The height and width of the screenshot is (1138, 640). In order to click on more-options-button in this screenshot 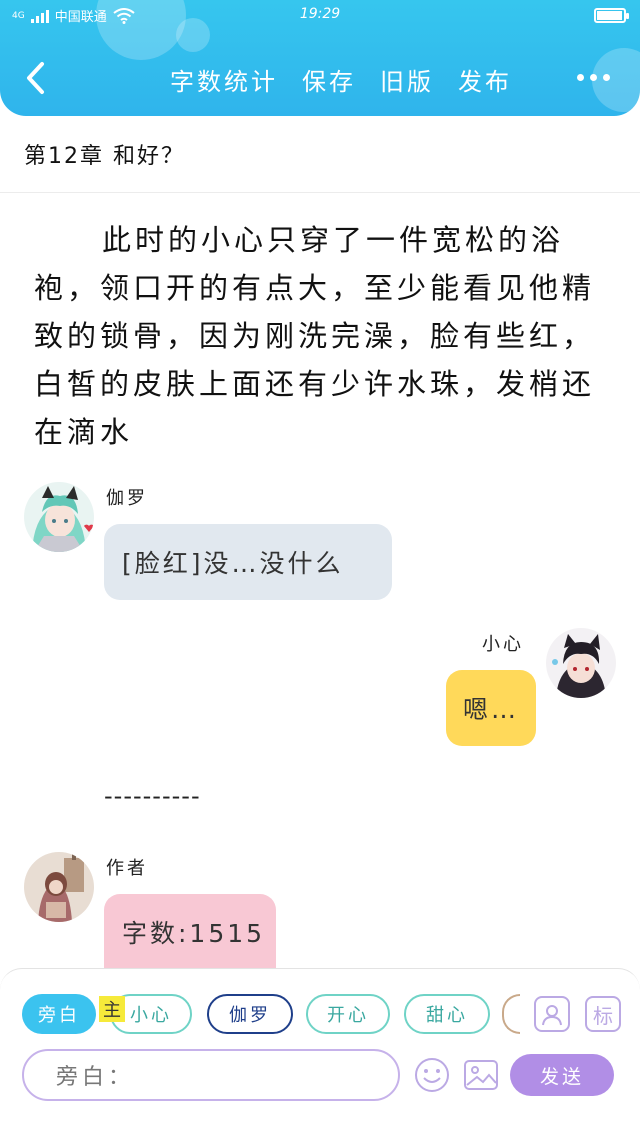, I will do `click(593, 77)`.